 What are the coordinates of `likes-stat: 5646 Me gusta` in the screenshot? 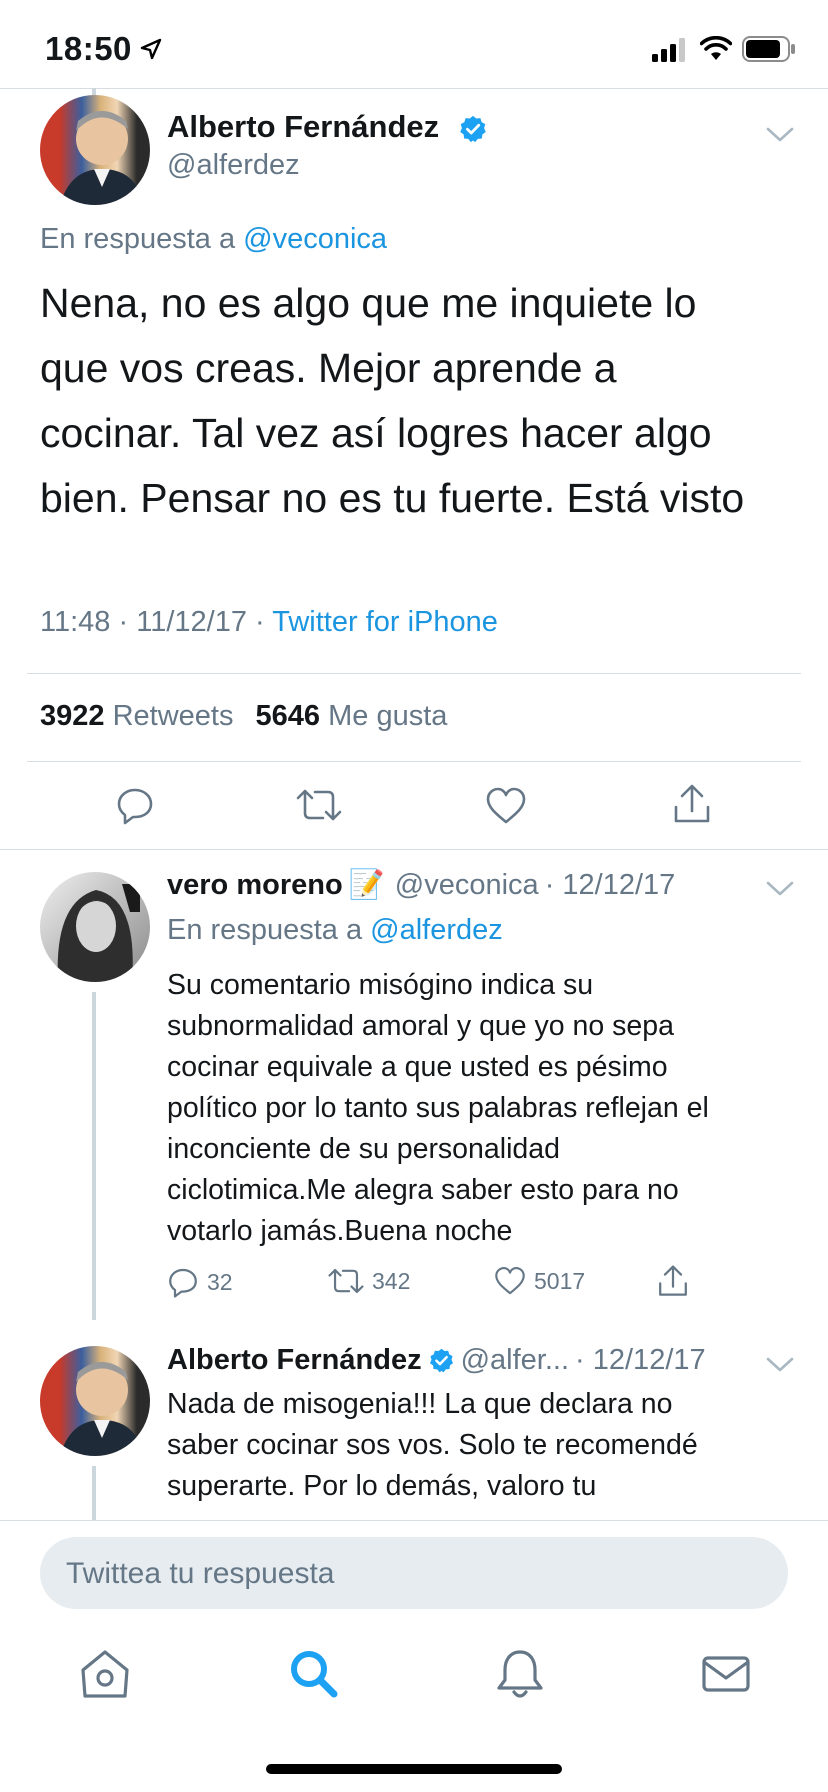 It's located at (352, 716).